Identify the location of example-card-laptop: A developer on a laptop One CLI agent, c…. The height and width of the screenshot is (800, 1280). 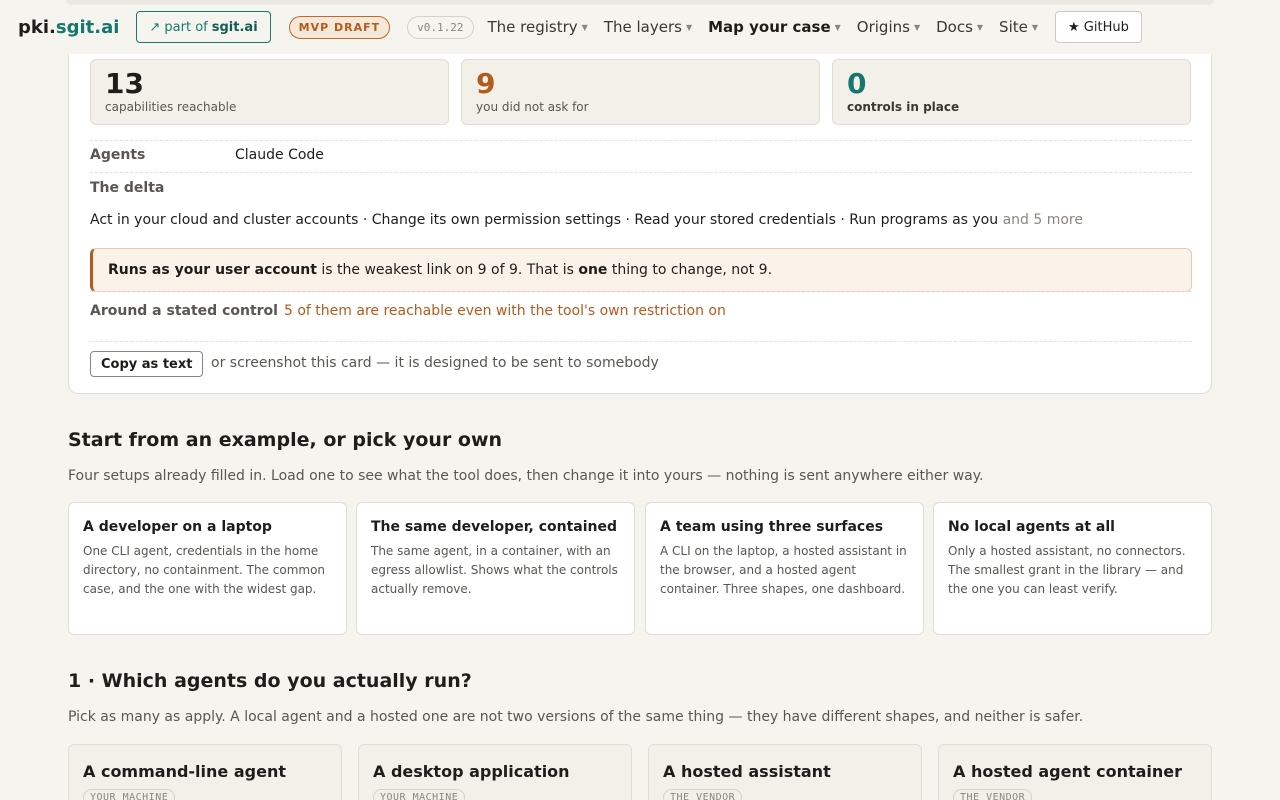
(207, 568).